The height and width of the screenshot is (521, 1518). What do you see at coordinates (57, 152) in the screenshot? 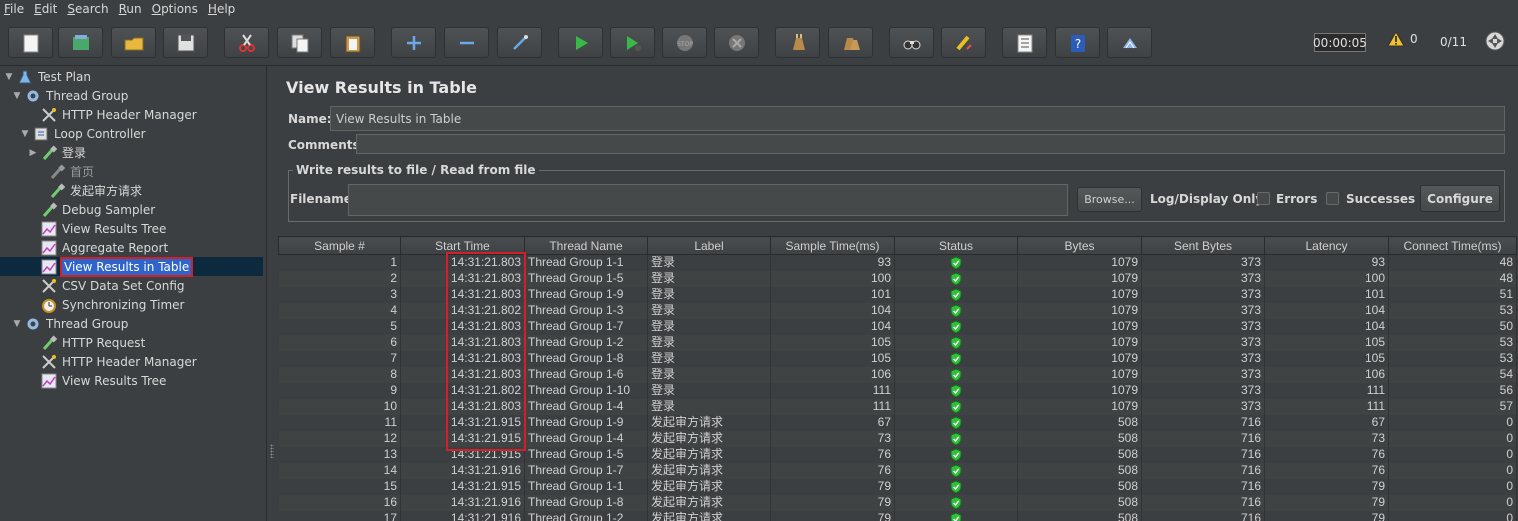
I see `tree-item: ▶ 登录` at bounding box center [57, 152].